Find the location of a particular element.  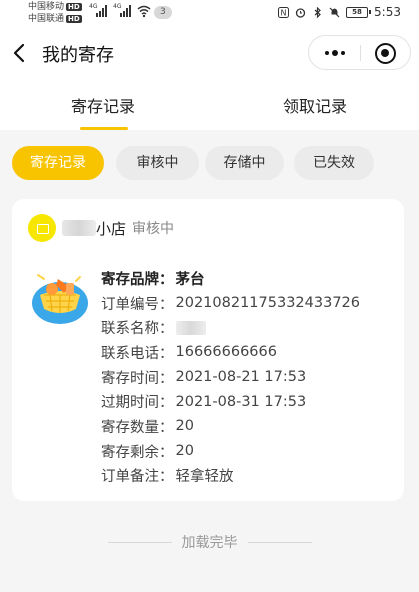

page-title: 我的寄存 is located at coordinates (78, 55).